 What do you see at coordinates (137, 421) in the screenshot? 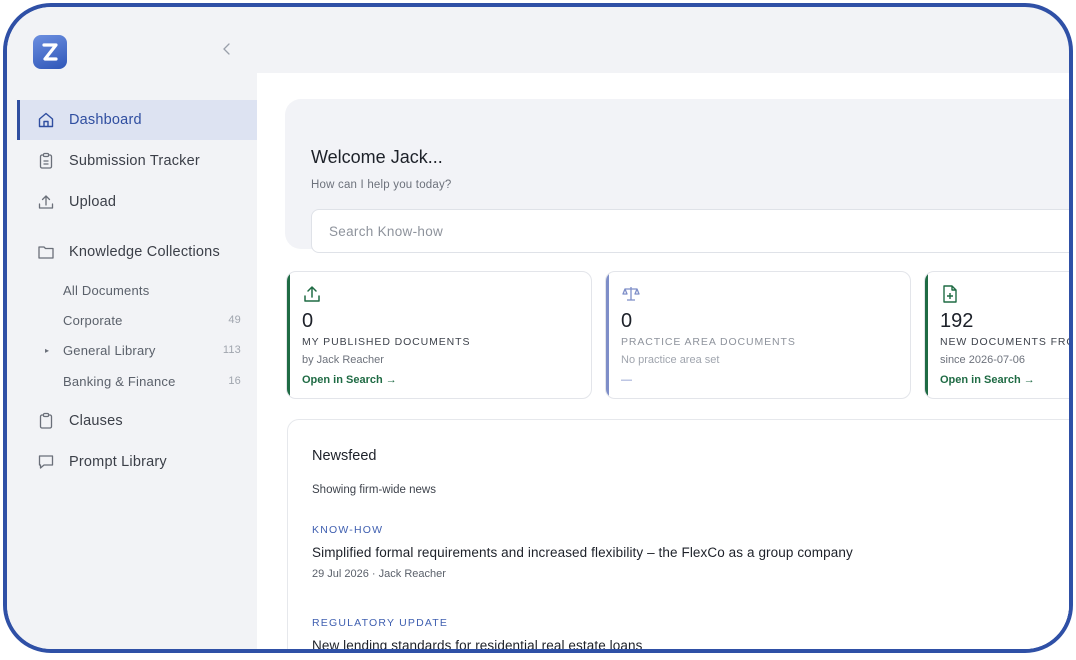
I see `sidebar-item-clauses: Clauses` at bounding box center [137, 421].